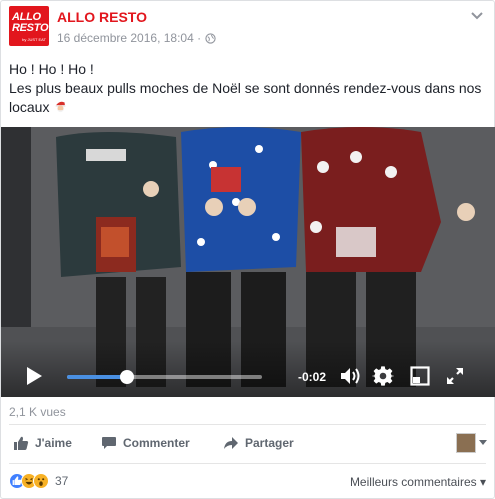 The image size is (495, 499). What do you see at coordinates (109, 443) in the screenshot?
I see `comment-icon` at bounding box center [109, 443].